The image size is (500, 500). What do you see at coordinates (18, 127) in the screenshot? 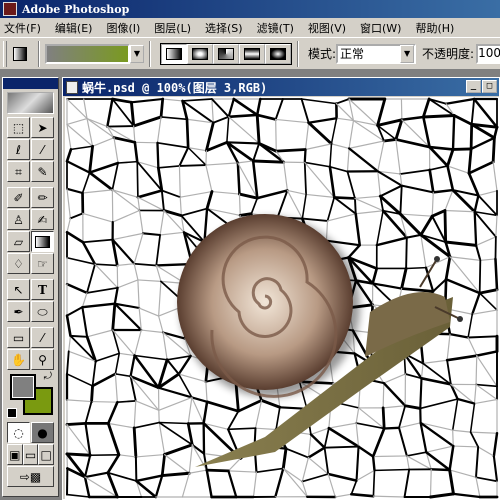
I see `marquee-tool: ⬚` at bounding box center [18, 127].